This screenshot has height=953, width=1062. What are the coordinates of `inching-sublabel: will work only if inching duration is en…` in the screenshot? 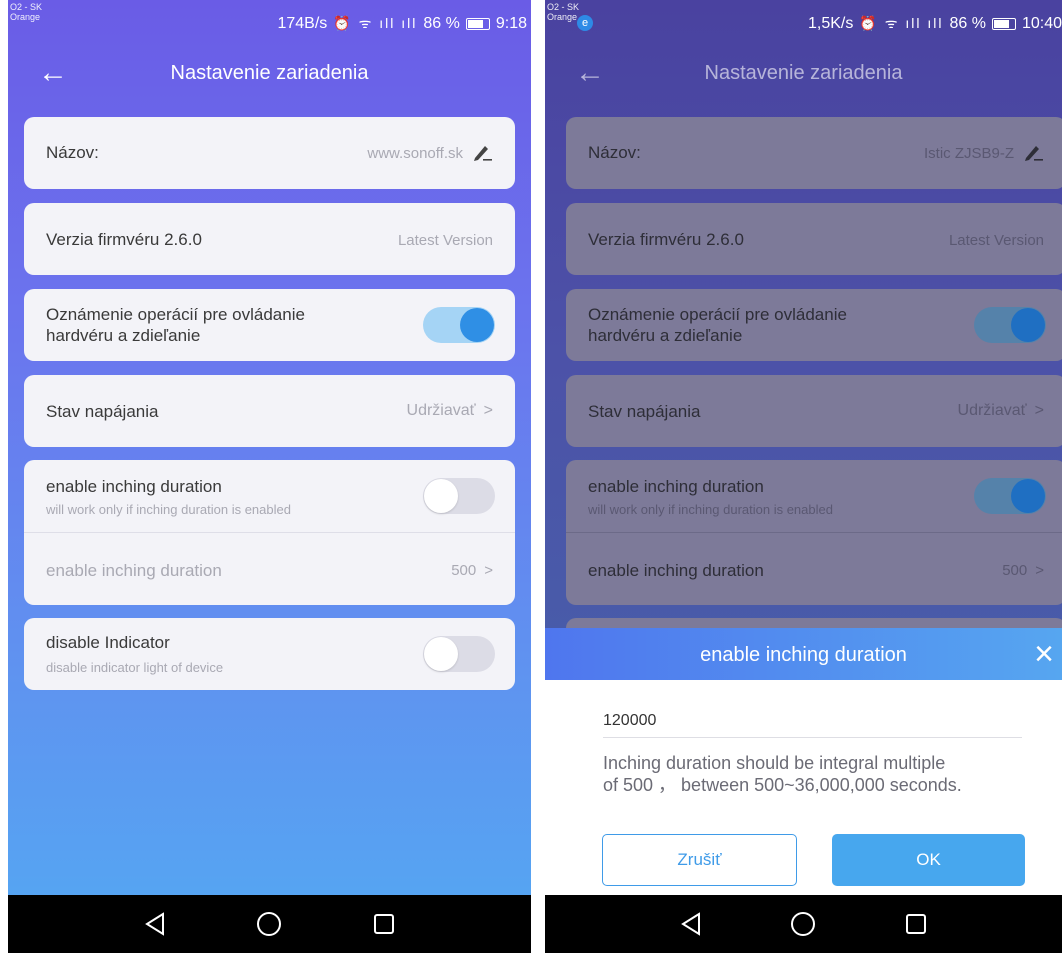 It's located at (168, 509).